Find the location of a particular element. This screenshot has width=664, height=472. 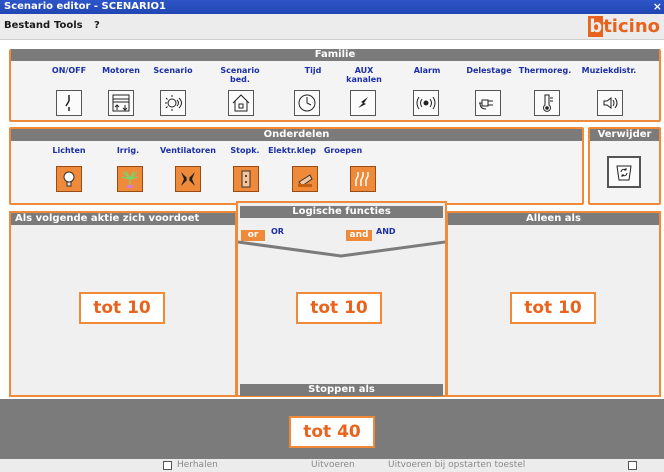

menu-bar: Bestand Tools ? bticino is located at coordinates (332, 27).